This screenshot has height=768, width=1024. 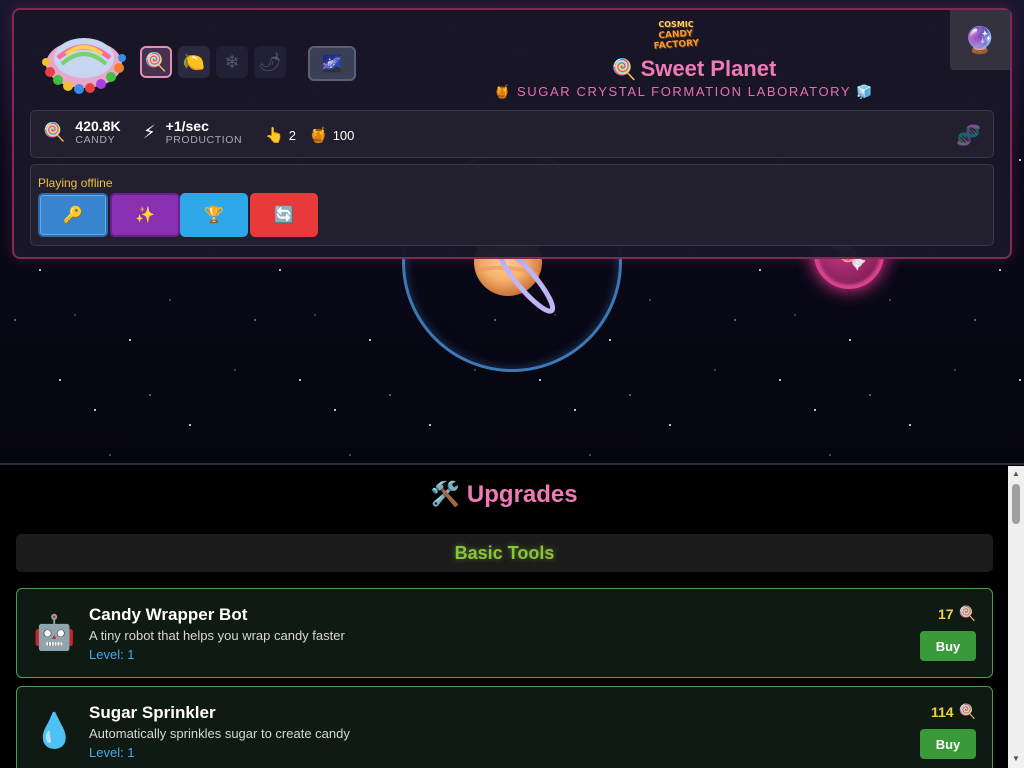 What do you see at coordinates (54, 731) in the screenshot?
I see `droplet-icon: 💧` at bounding box center [54, 731].